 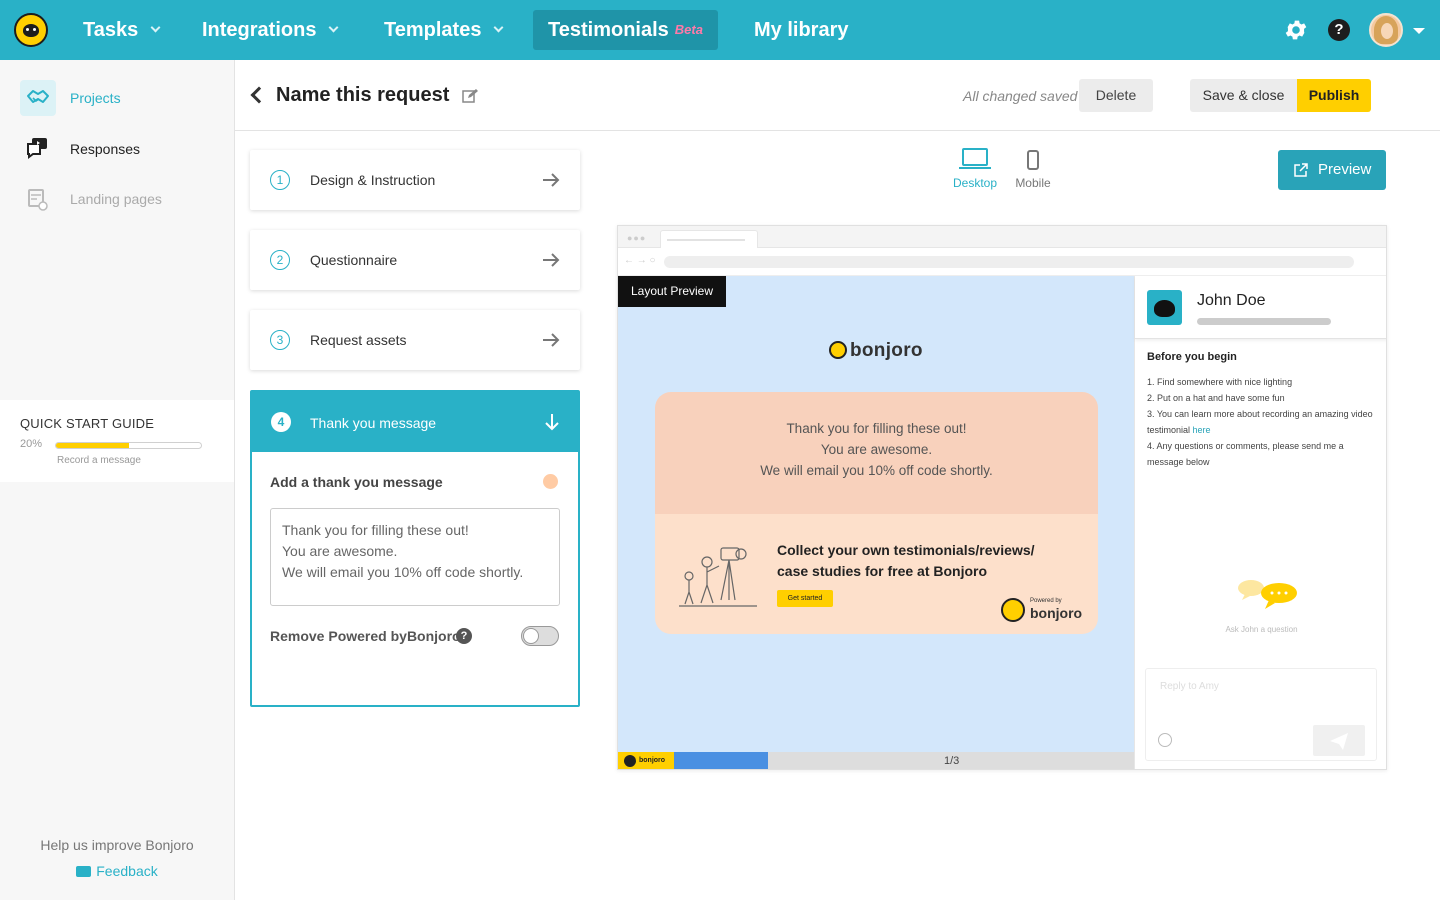 What do you see at coordinates (1192, 357) in the screenshot?
I see `before-you-begin-title: Before you begin` at bounding box center [1192, 357].